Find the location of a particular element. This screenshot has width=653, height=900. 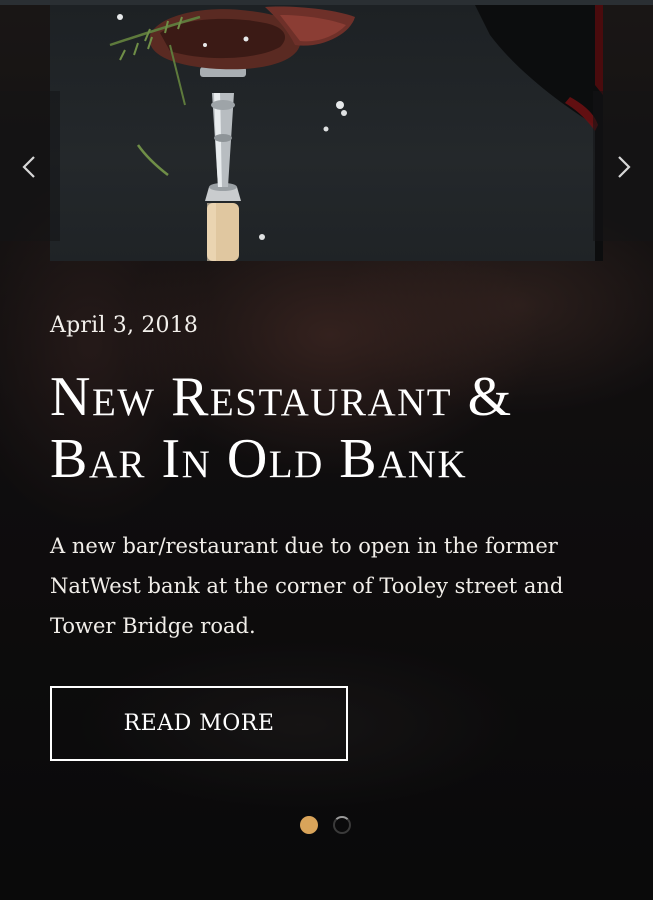

chevron-right-icon is located at coordinates (624, 167).